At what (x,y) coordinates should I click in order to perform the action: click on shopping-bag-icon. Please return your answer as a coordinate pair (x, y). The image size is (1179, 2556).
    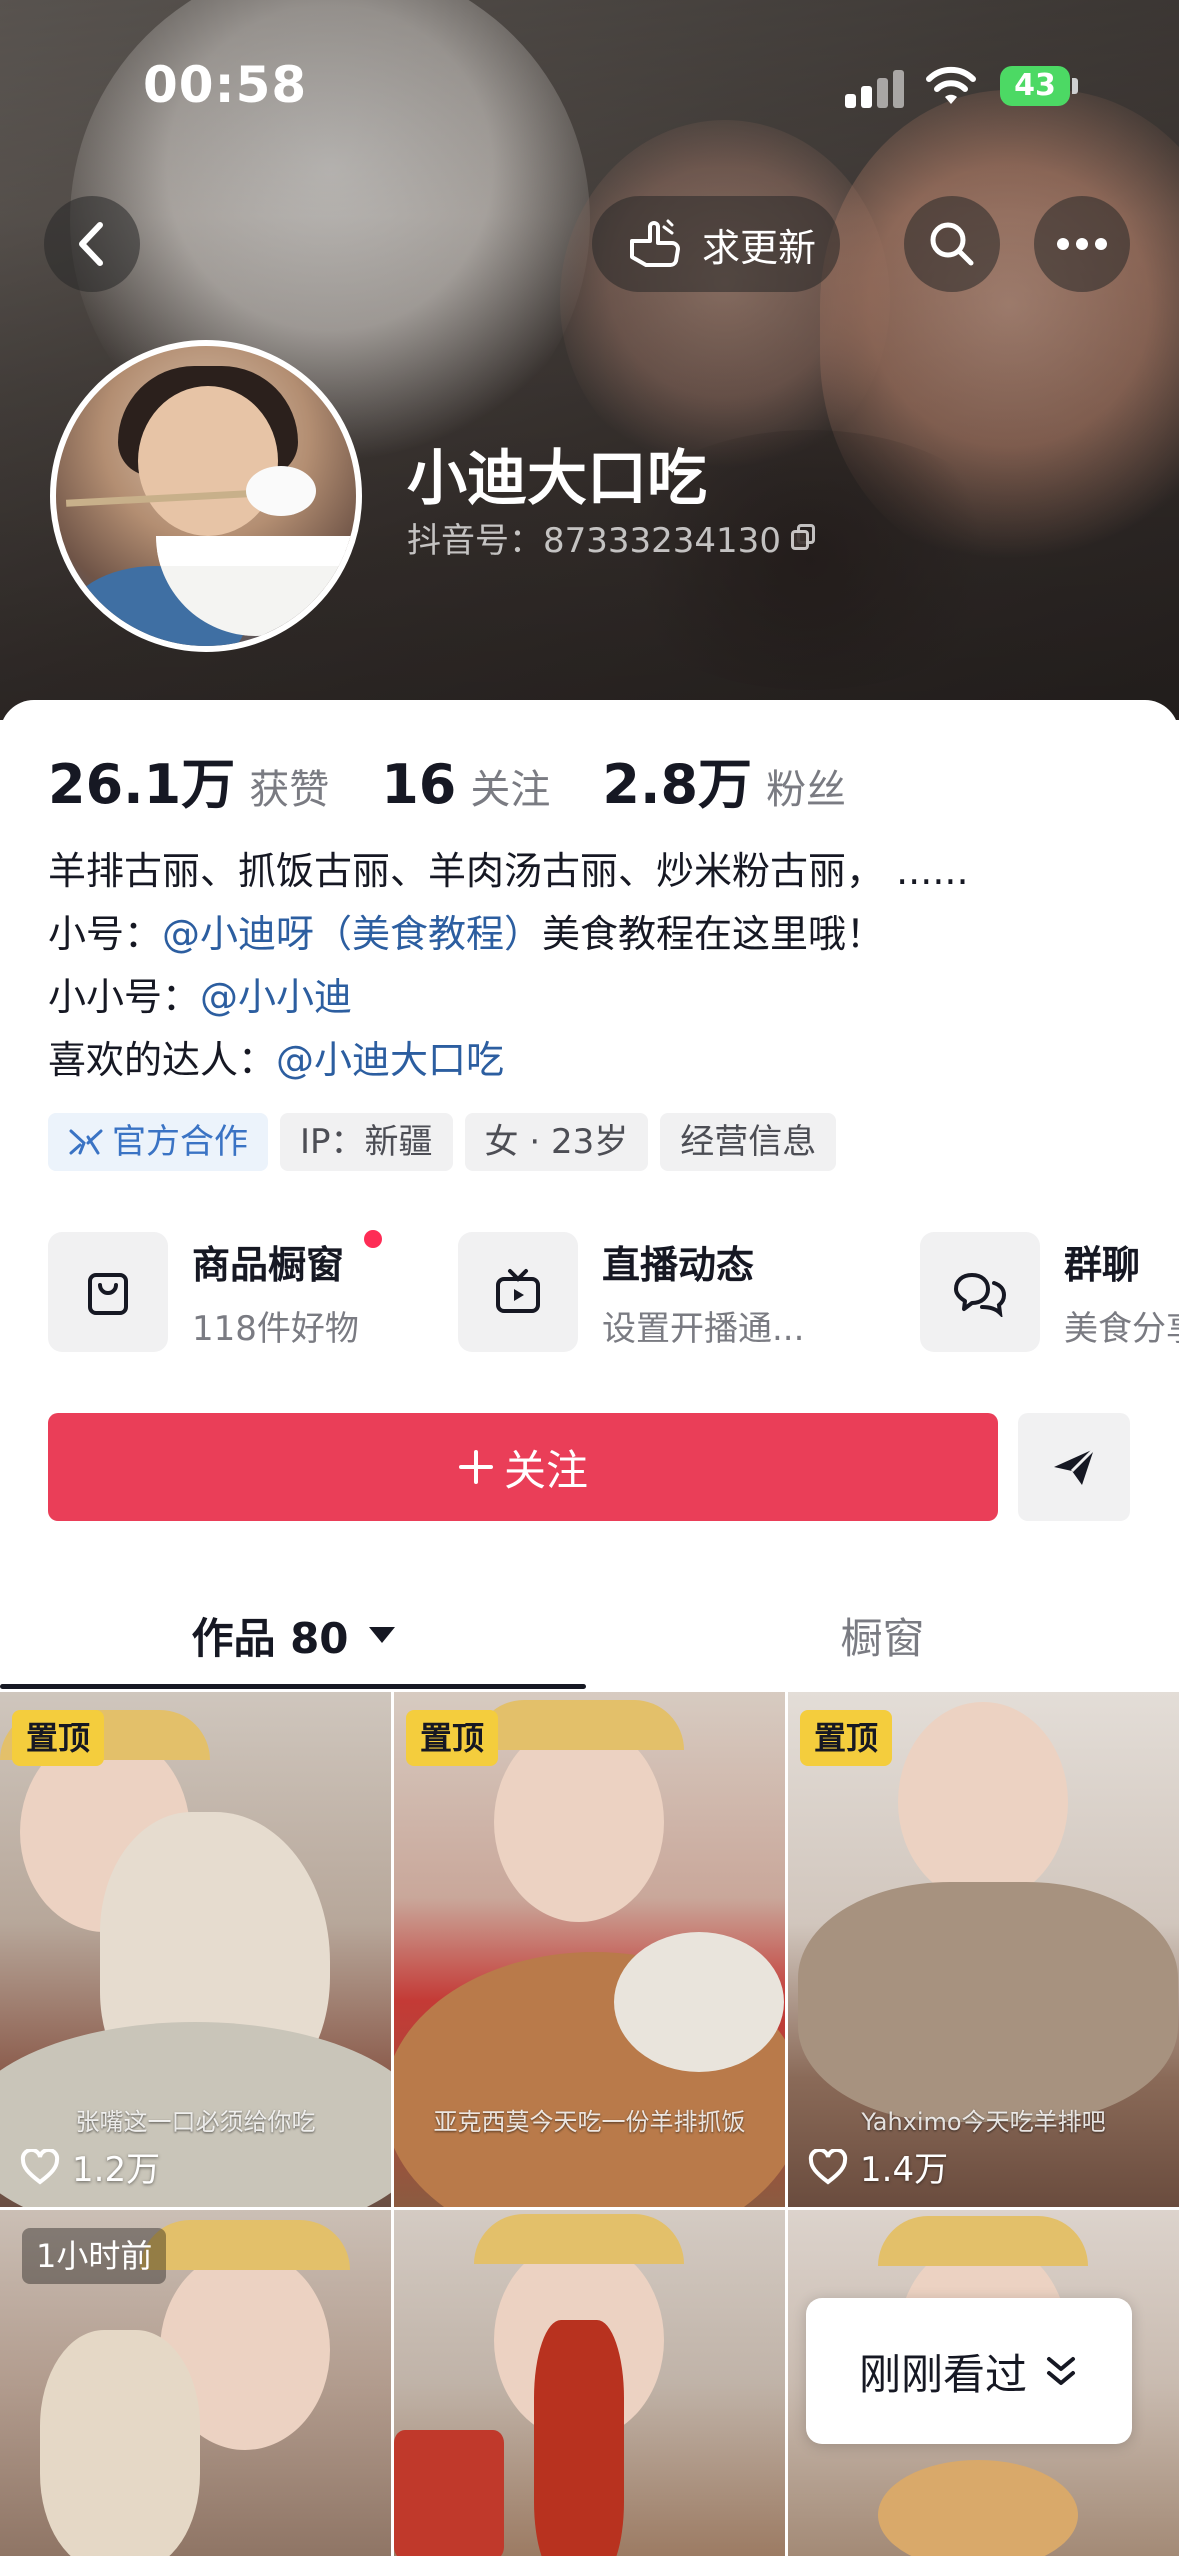
    Looking at the image, I should click on (108, 1294).